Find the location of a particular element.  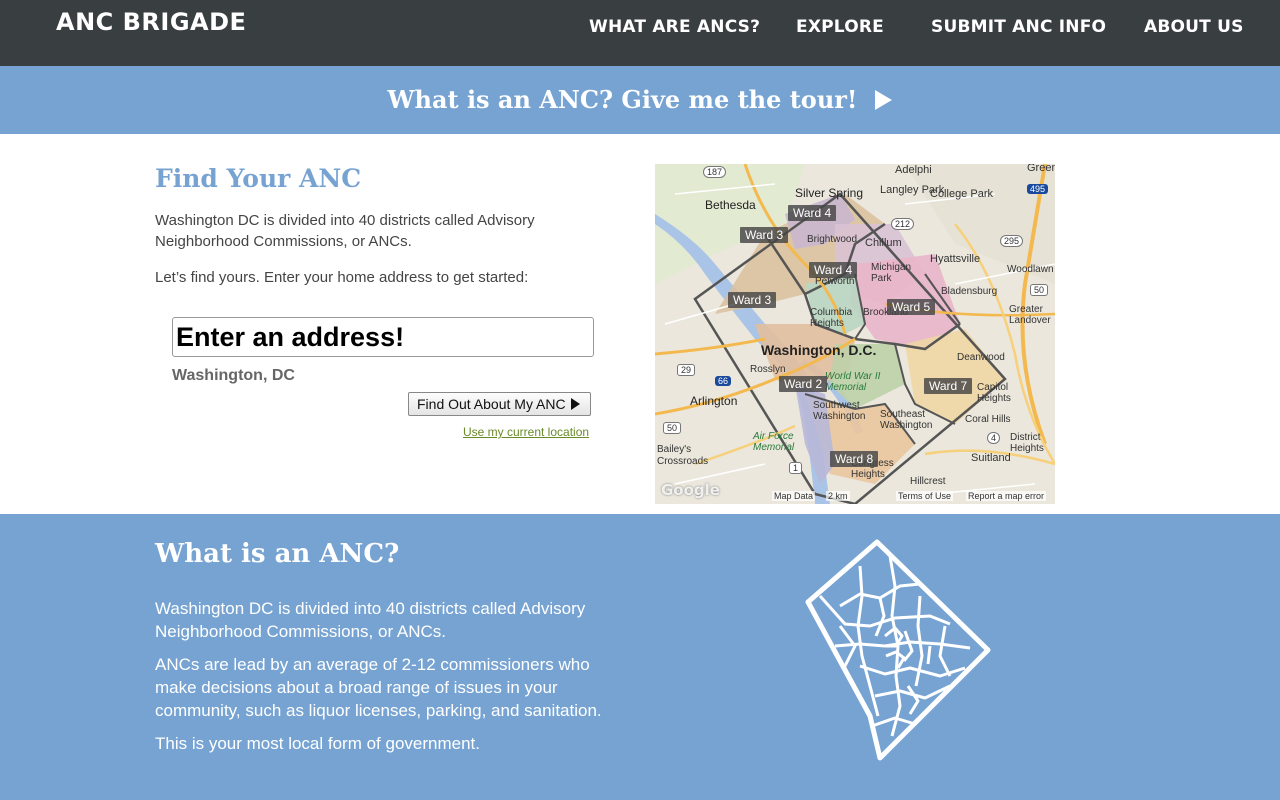

map-place-label: World War II Memorial is located at coordinates (853, 382).